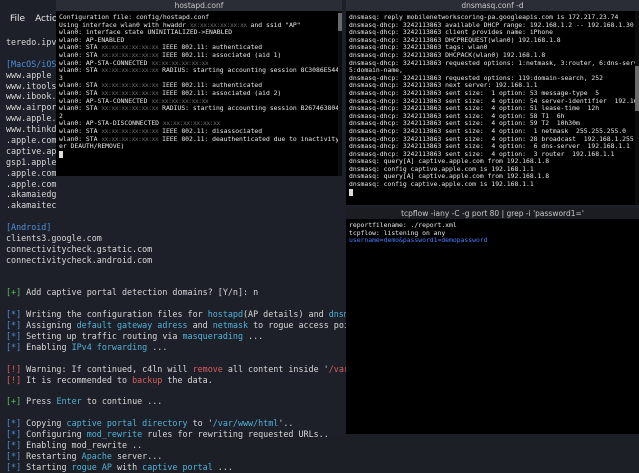 This screenshot has height=473, width=639. Describe the element at coordinates (61, 78) in the screenshot. I see `hostapd-text: 3` at that location.